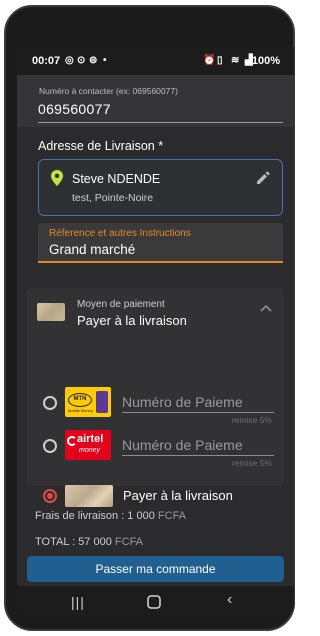 Image resolution: width=320 pixels, height=636 pixels. Describe the element at coordinates (50, 496) in the screenshot. I see `radio-cash-on-delivery` at that location.